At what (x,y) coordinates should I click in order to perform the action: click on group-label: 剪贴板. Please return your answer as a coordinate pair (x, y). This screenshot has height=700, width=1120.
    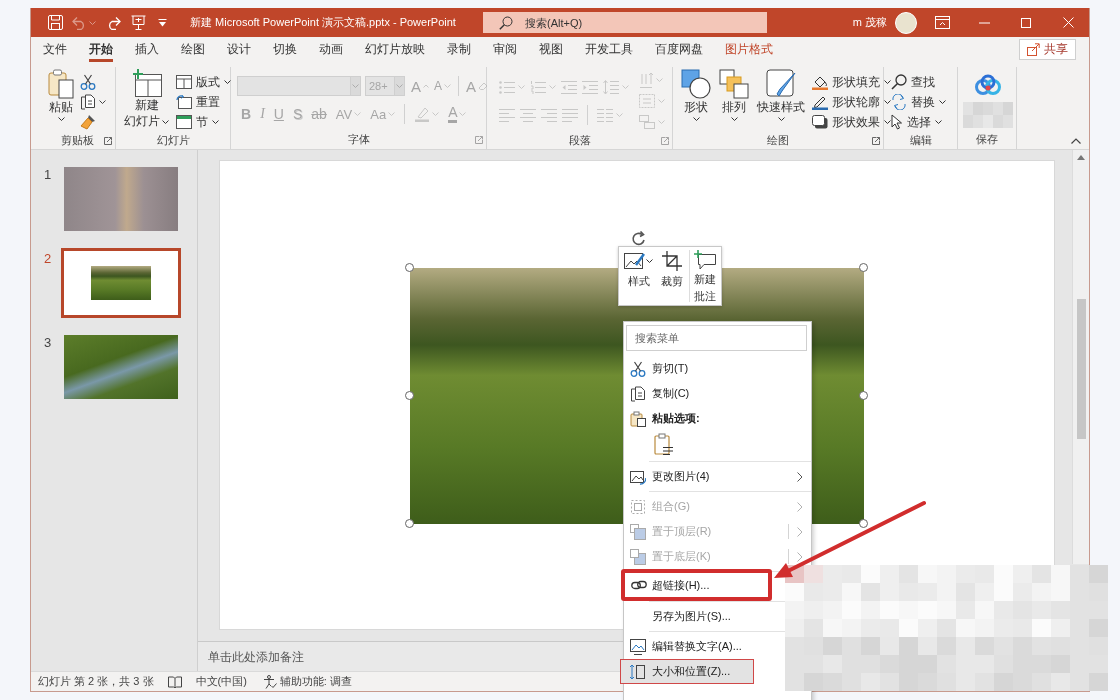
    Looking at the image, I should click on (77, 140).